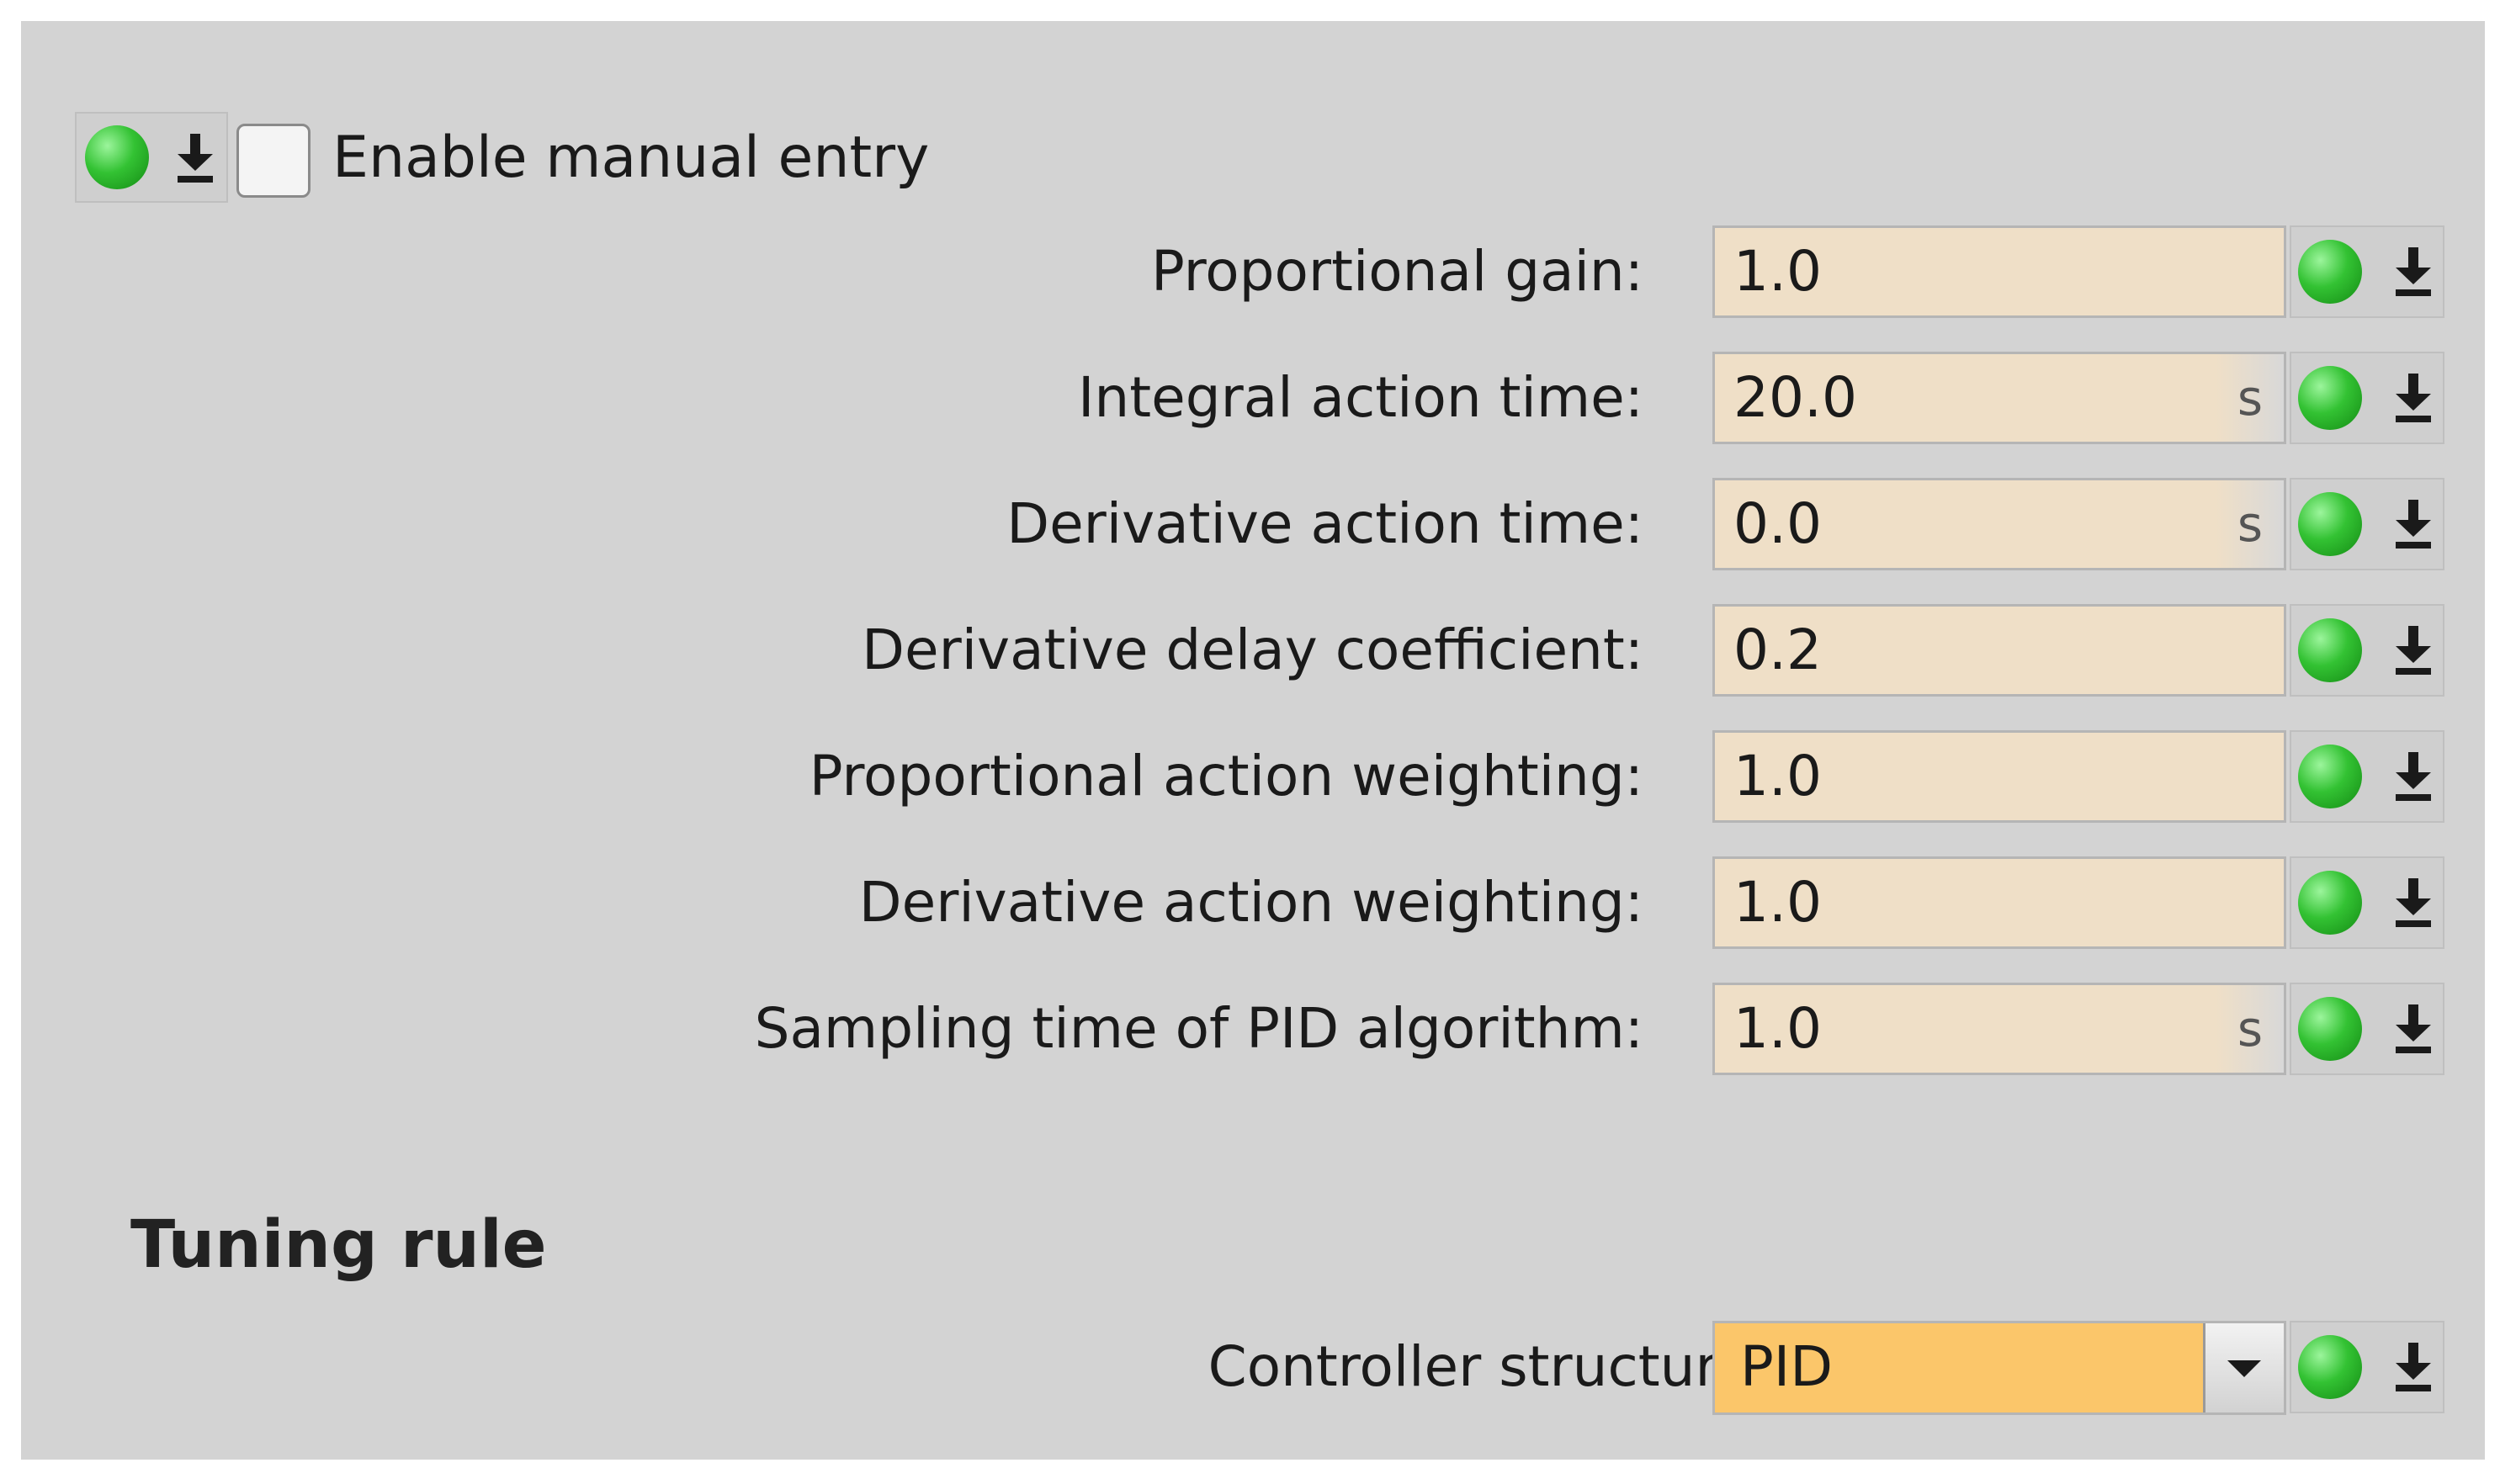 The image size is (2500, 1484). Describe the element at coordinates (1324, 523) in the screenshot. I see `parameter-label: Derivative action time:` at that location.